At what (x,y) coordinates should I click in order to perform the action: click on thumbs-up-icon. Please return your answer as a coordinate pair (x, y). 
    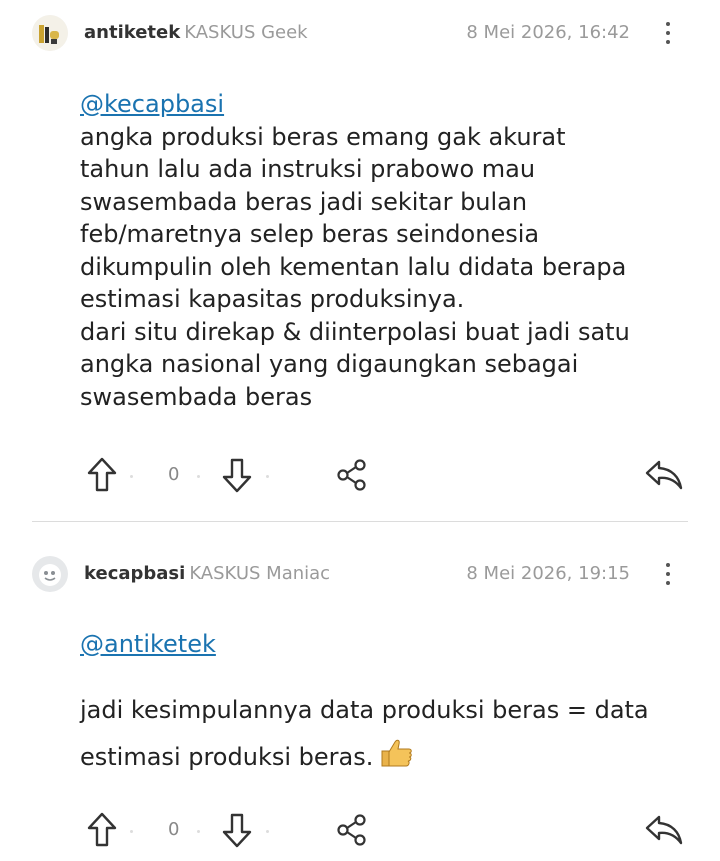
    Looking at the image, I should click on (396, 758).